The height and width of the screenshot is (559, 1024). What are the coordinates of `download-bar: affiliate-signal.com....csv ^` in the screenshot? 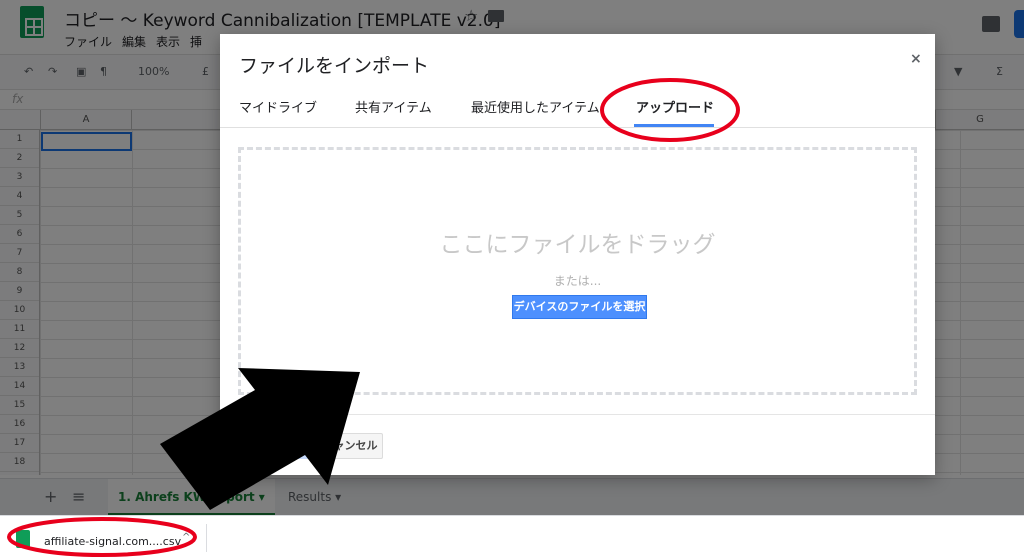 It's located at (512, 537).